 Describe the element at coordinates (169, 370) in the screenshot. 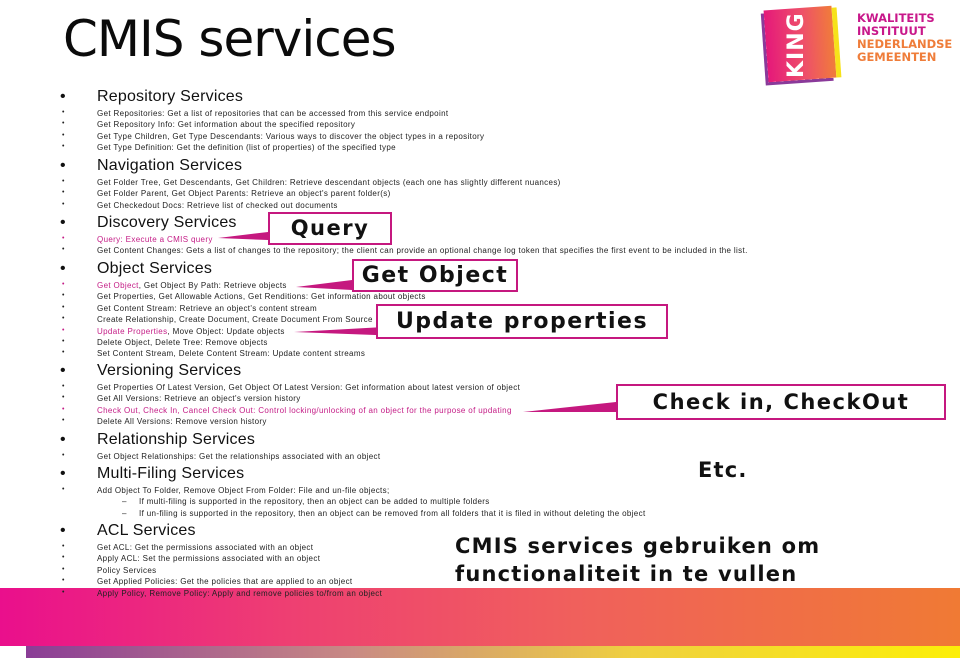

I see `section-heading-text: Versioning Services` at that location.